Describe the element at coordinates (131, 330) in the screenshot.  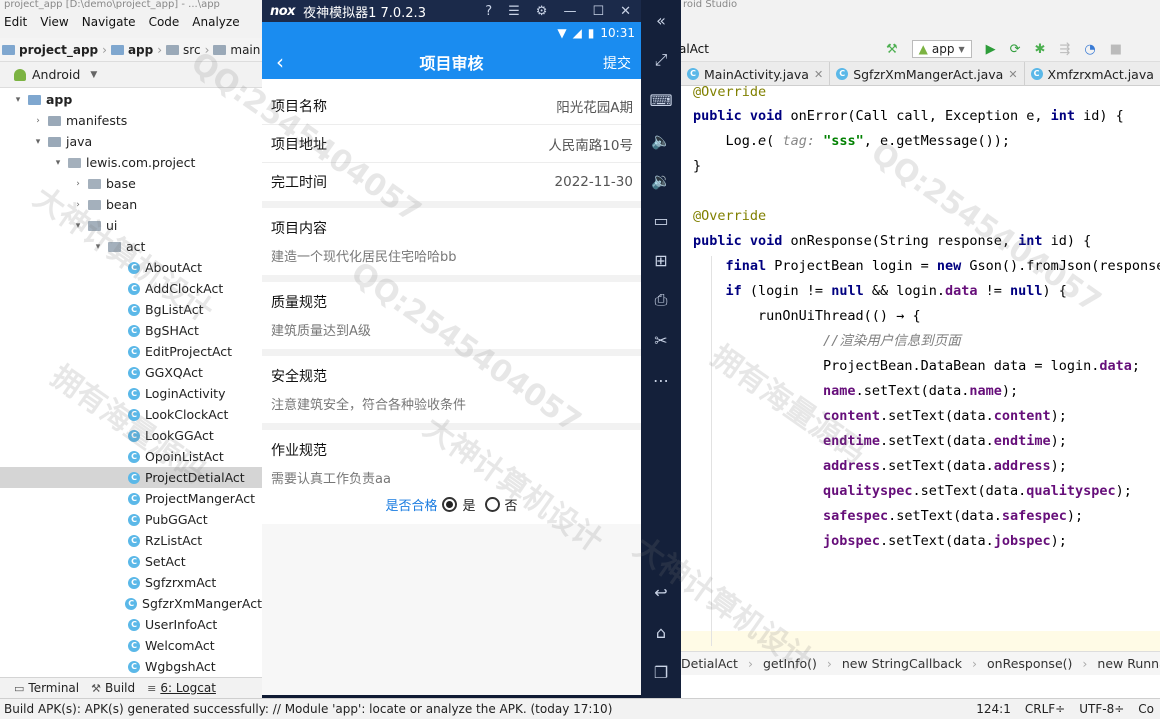
I see `tree-item: C BgSHAct` at that location.